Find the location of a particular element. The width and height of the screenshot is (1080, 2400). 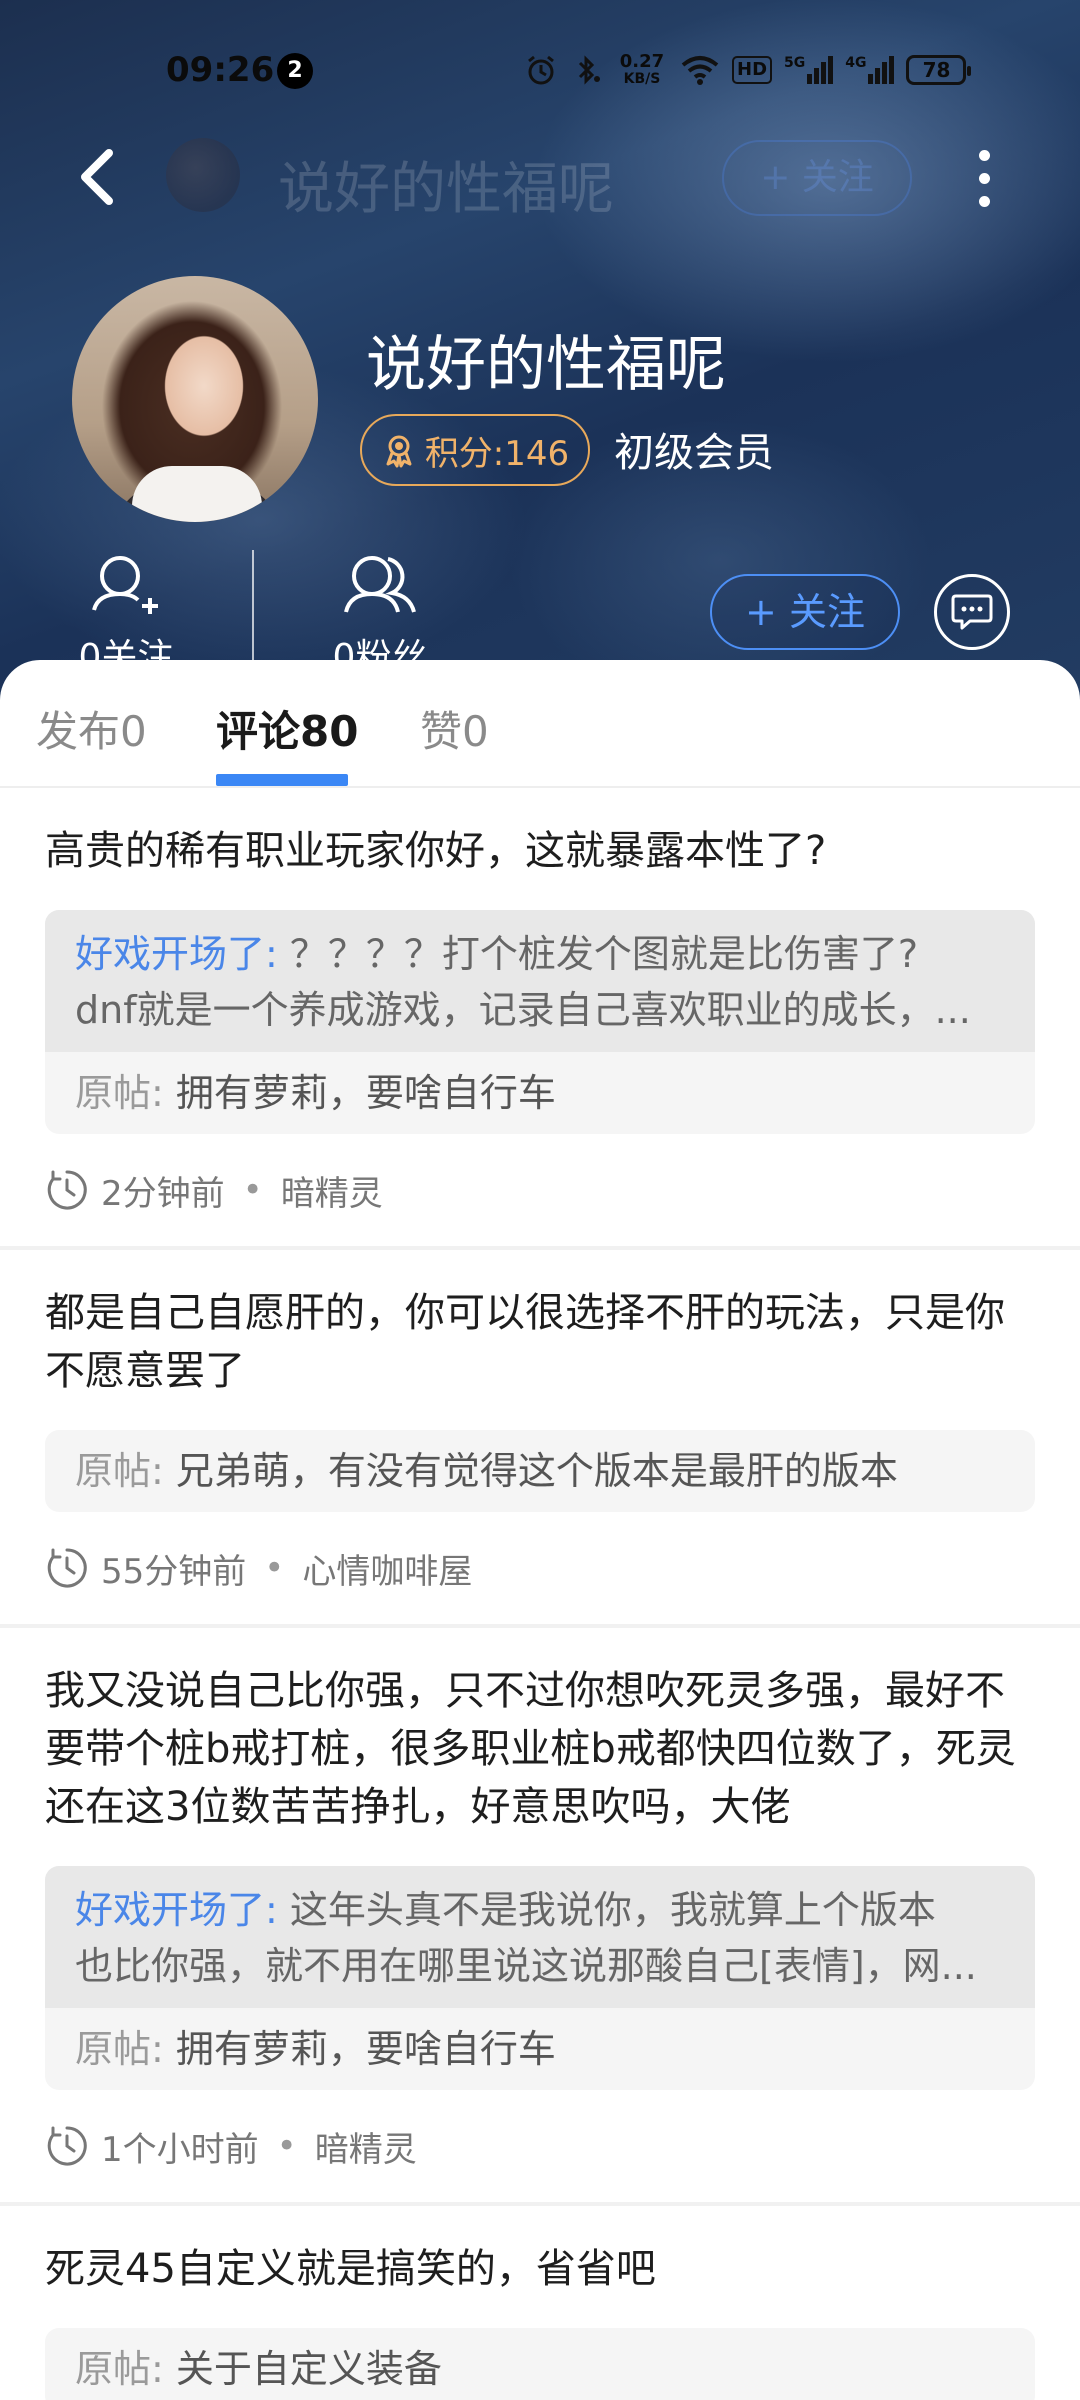

quote-box: 原帖: 关于自定义装备 is located at coordinates (540, 2364).